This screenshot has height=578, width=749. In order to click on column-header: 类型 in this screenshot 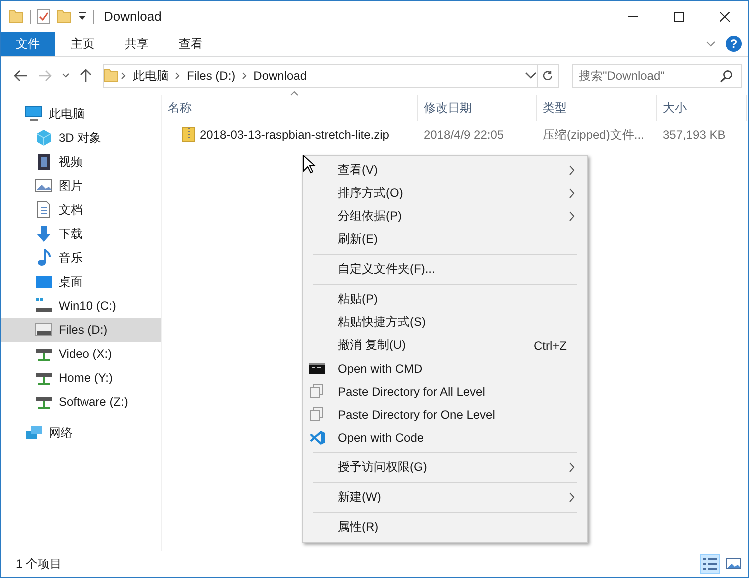, I will do `click(597, 108)`.